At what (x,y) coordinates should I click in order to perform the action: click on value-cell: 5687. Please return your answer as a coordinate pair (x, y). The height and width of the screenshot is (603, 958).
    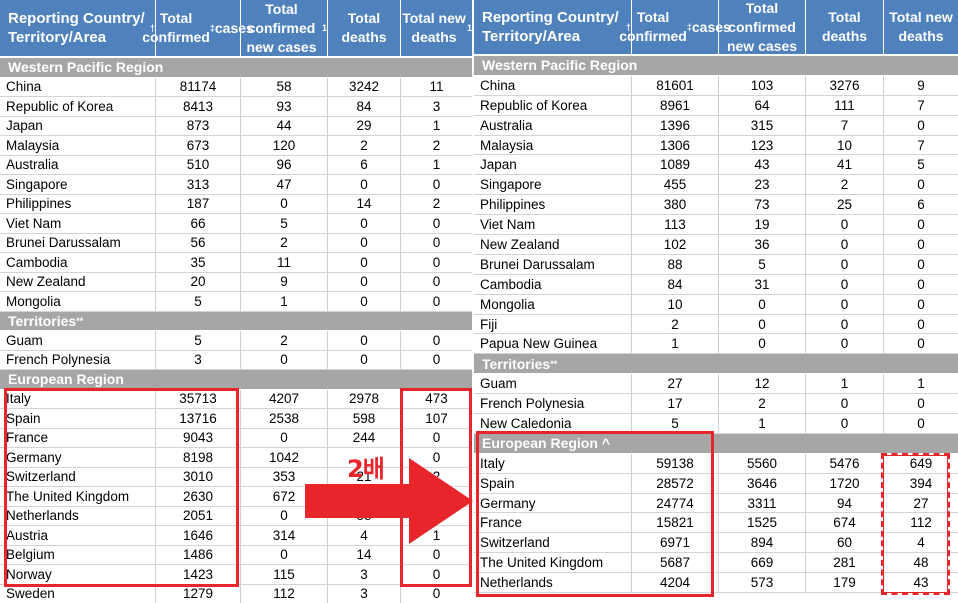
    Looking at the image, I should click on (675, 563).